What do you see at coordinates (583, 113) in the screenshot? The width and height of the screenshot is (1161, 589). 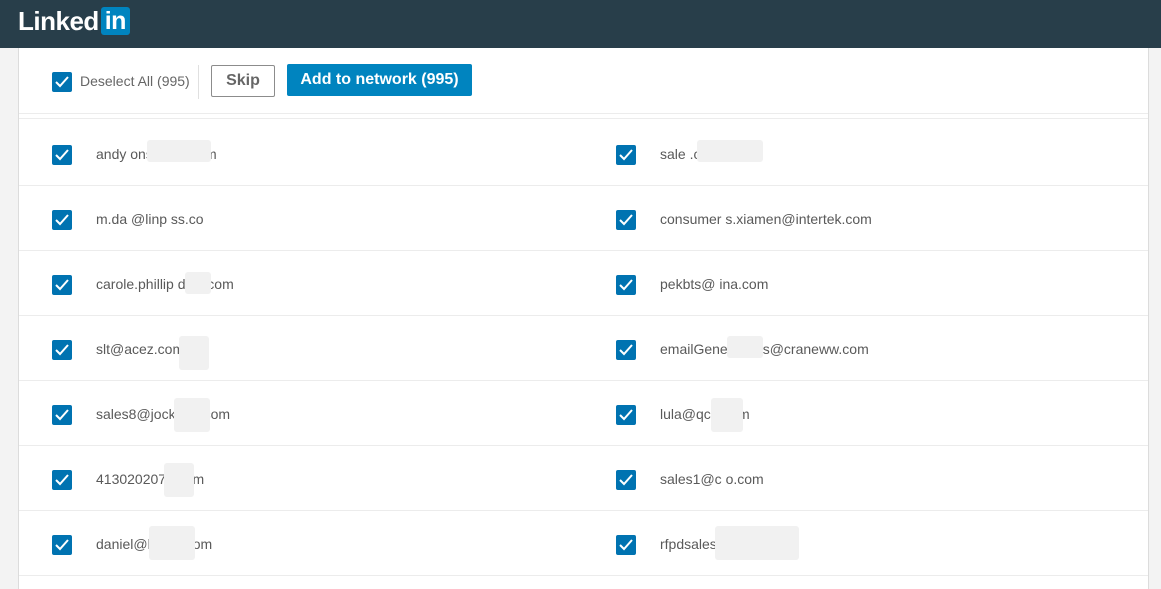 I see `toolbar-separator` at bounding box center [583, 113].